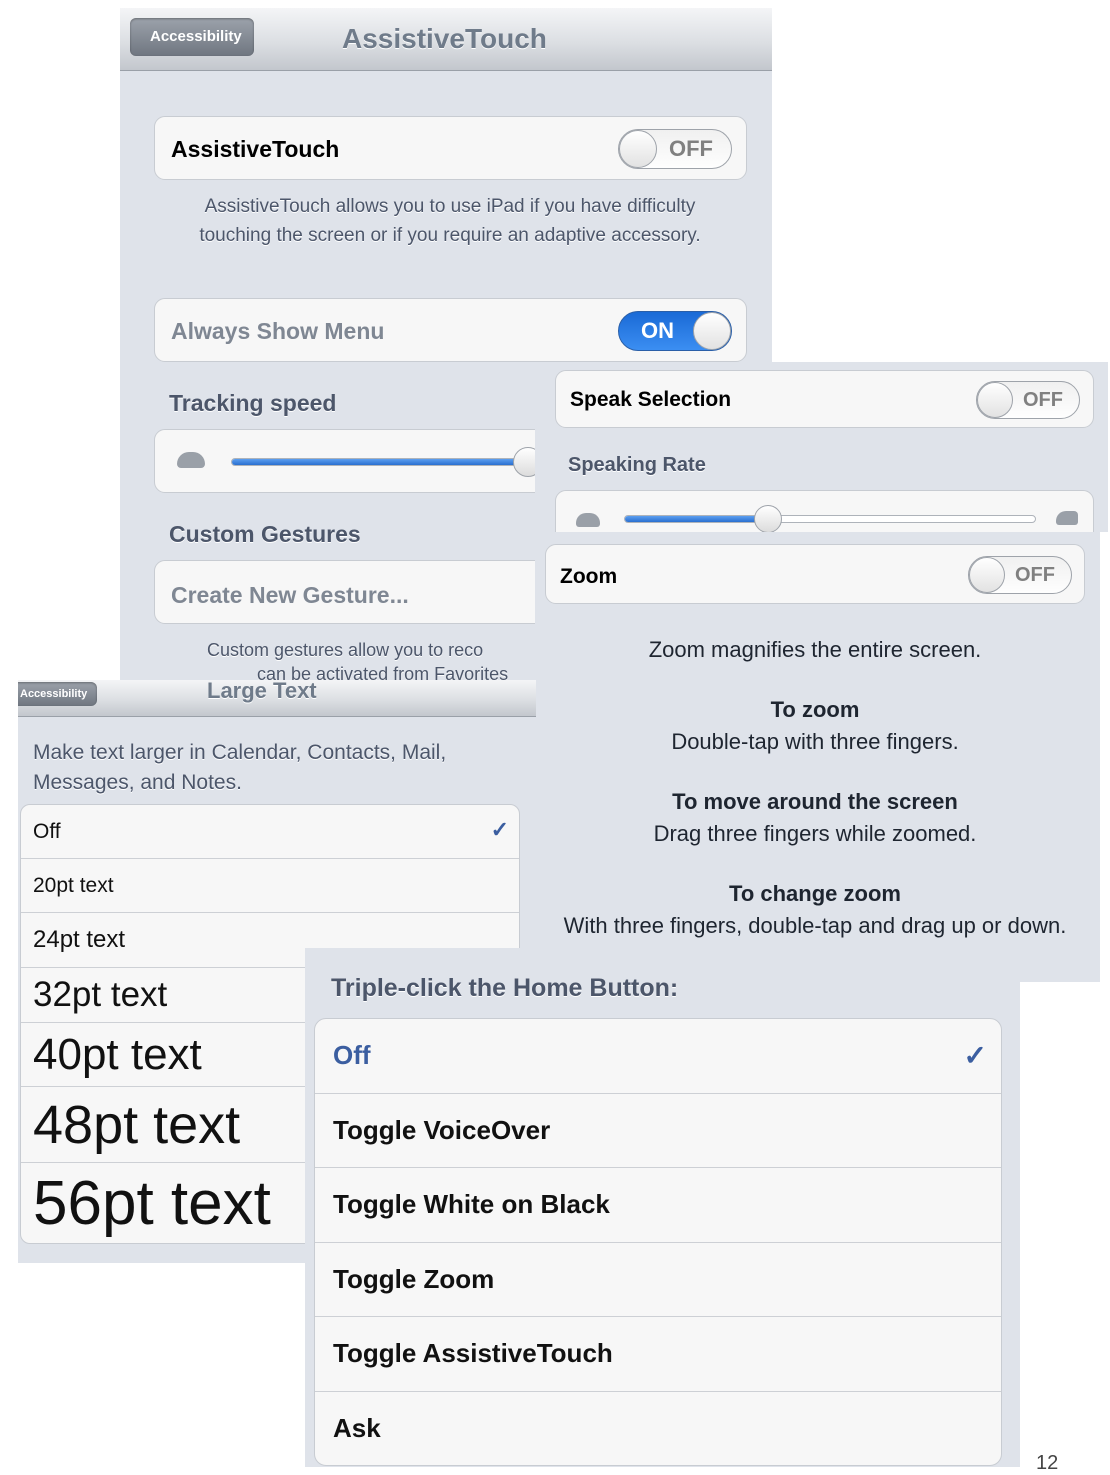 The image size is (1110, 1475). Describe the element at coordinates (821, 447) in the screenshot. I see `speak-selection-panel: Speak Selection OFF Speaking Rate` at that location.